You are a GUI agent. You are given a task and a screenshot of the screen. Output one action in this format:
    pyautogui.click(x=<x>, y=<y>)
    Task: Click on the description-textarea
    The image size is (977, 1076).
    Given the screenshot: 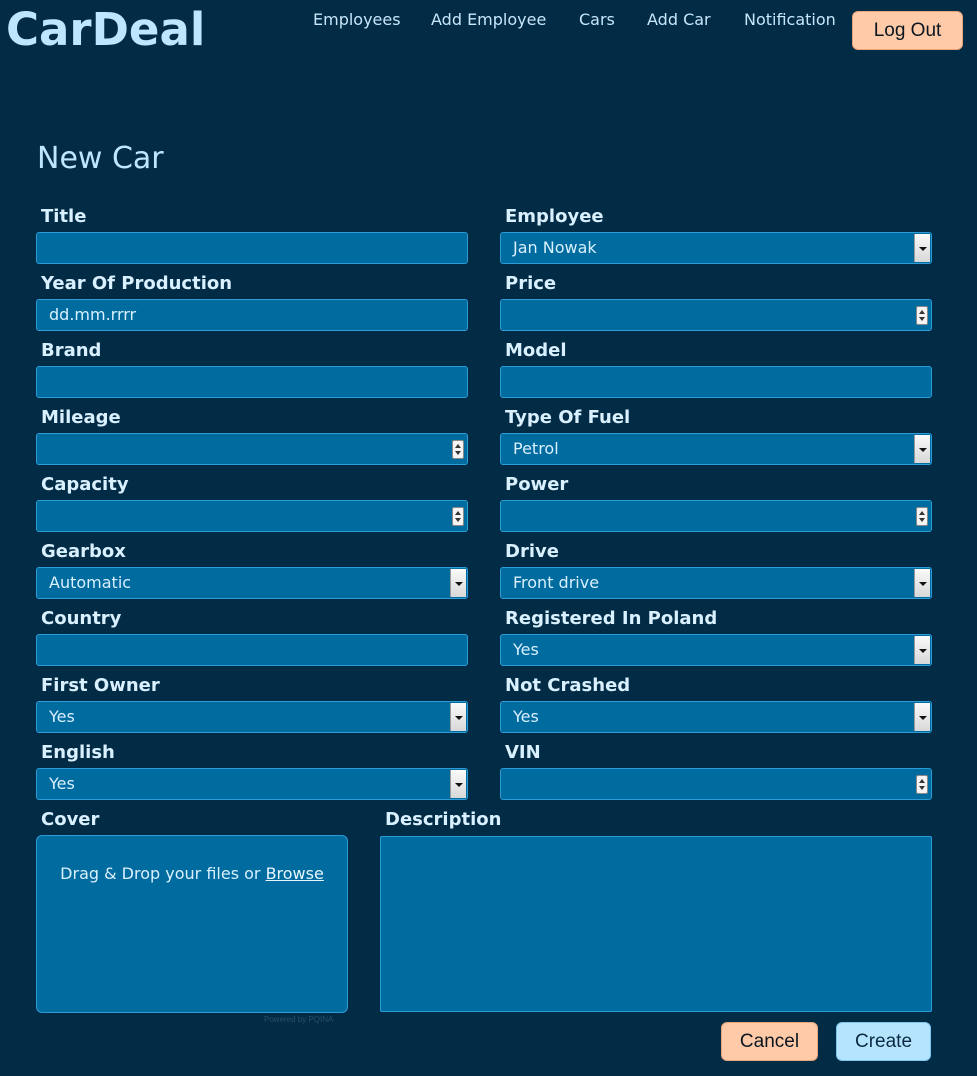 What is the action you would take?
    pyautogui.click(x=656, y=924)
    